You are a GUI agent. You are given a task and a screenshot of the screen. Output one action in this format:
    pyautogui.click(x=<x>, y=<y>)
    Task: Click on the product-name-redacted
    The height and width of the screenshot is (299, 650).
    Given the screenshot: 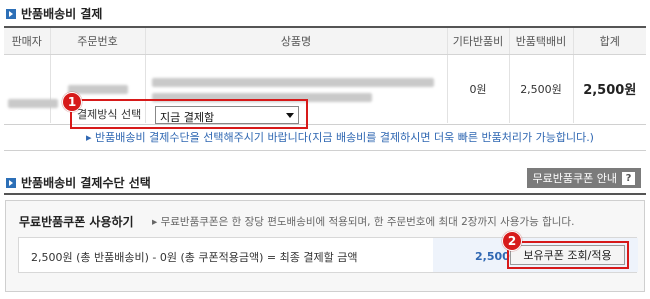 What is the action you would take?
    pyautogui.click(x=292, y=82)
    